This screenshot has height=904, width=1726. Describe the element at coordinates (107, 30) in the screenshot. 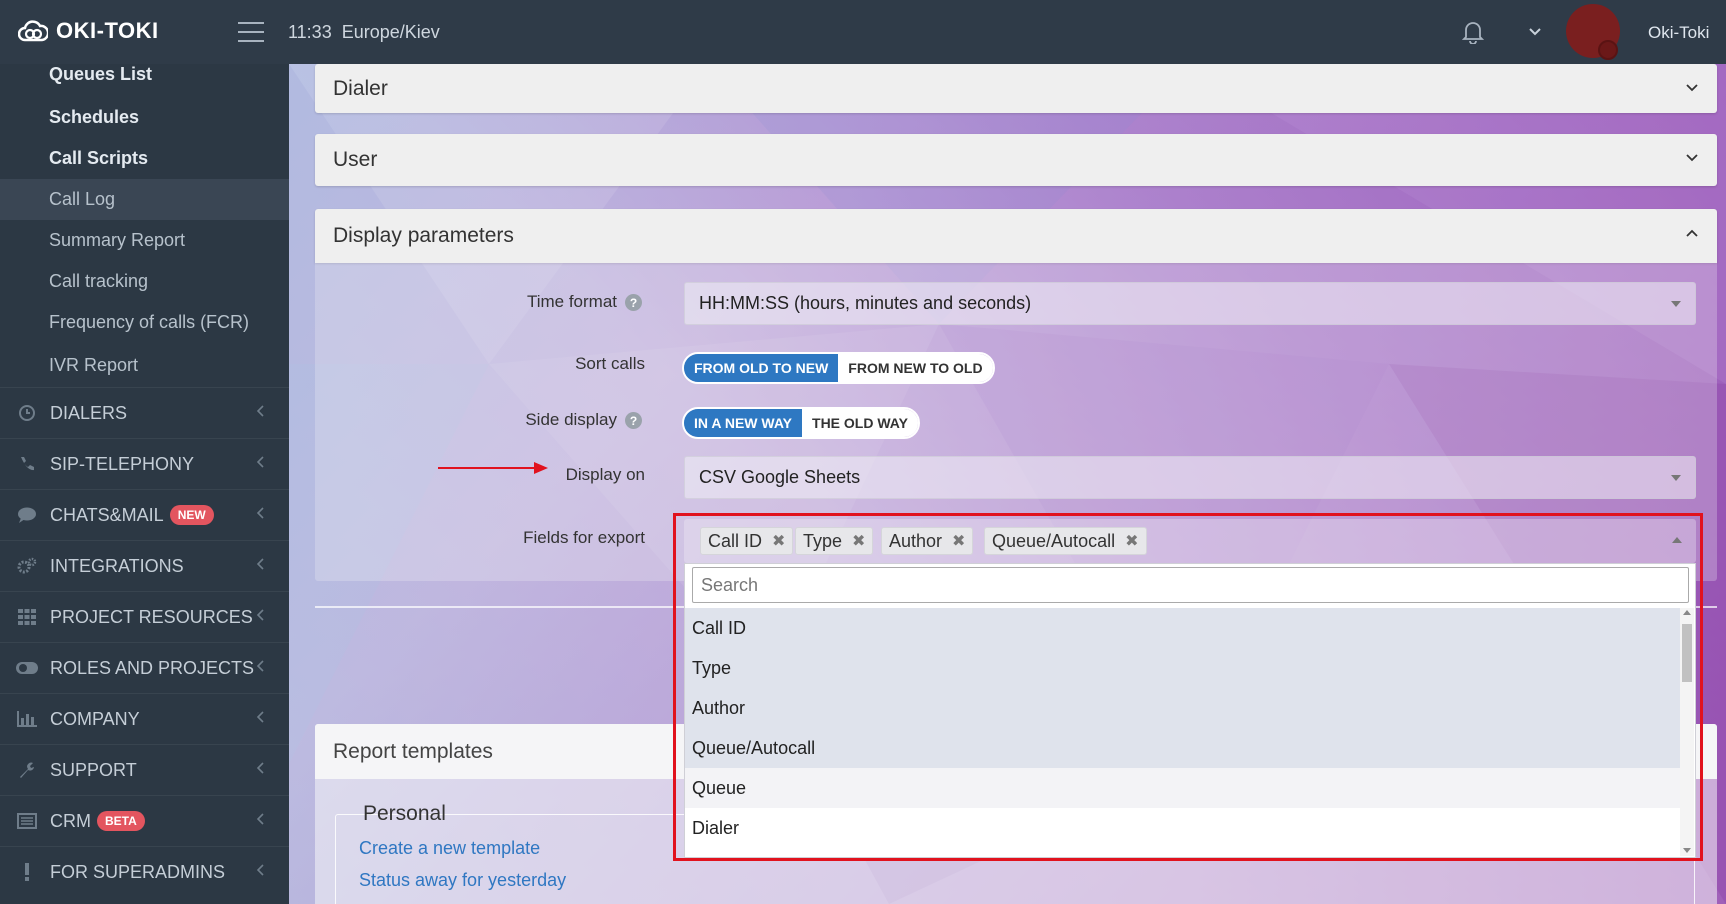

I see `brand-name: OKI-TOKI` at that location.